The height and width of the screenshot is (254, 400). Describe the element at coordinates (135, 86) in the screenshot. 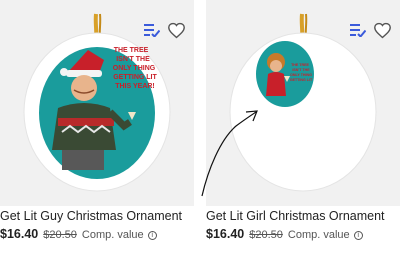

I see `ornament-text-line-5: THIS YEAR!` at that location.